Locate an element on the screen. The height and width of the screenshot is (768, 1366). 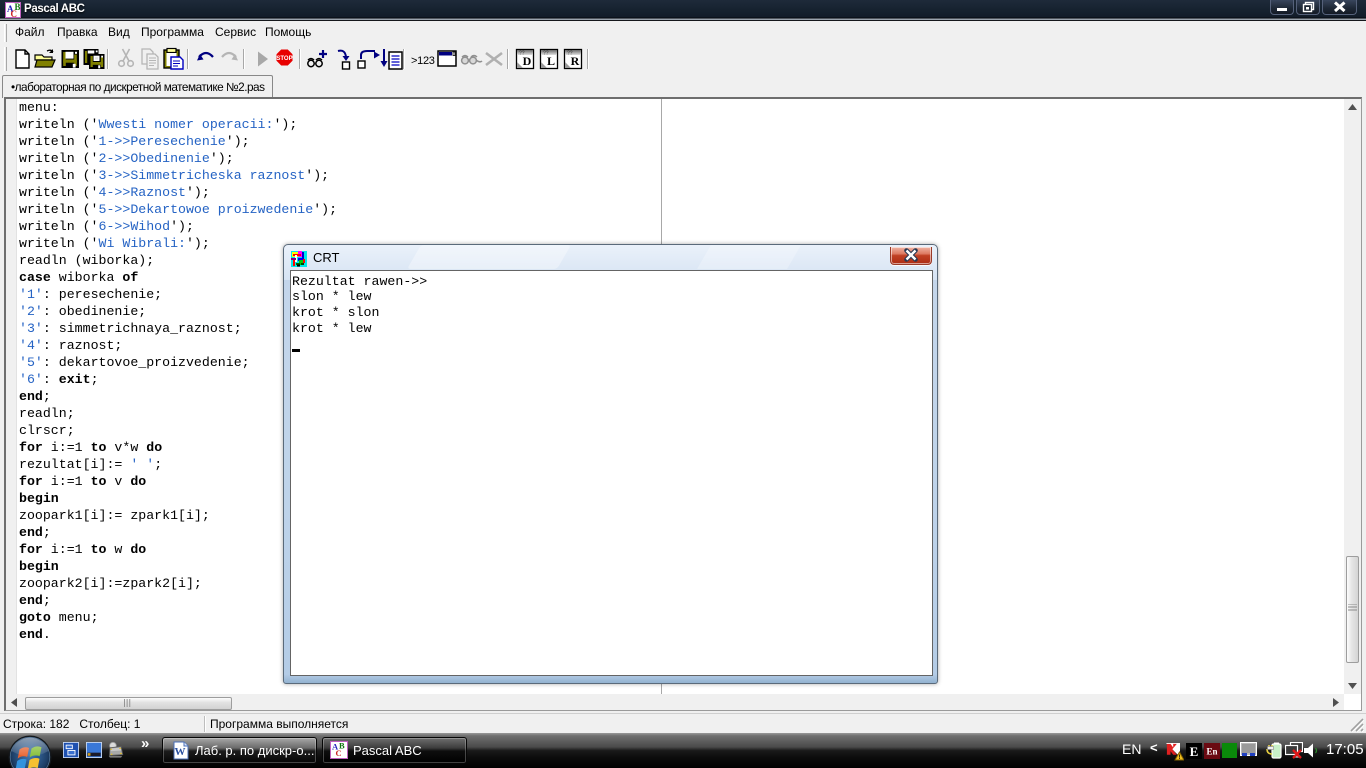
svg-text: E is located at coordinates (1194, 751).